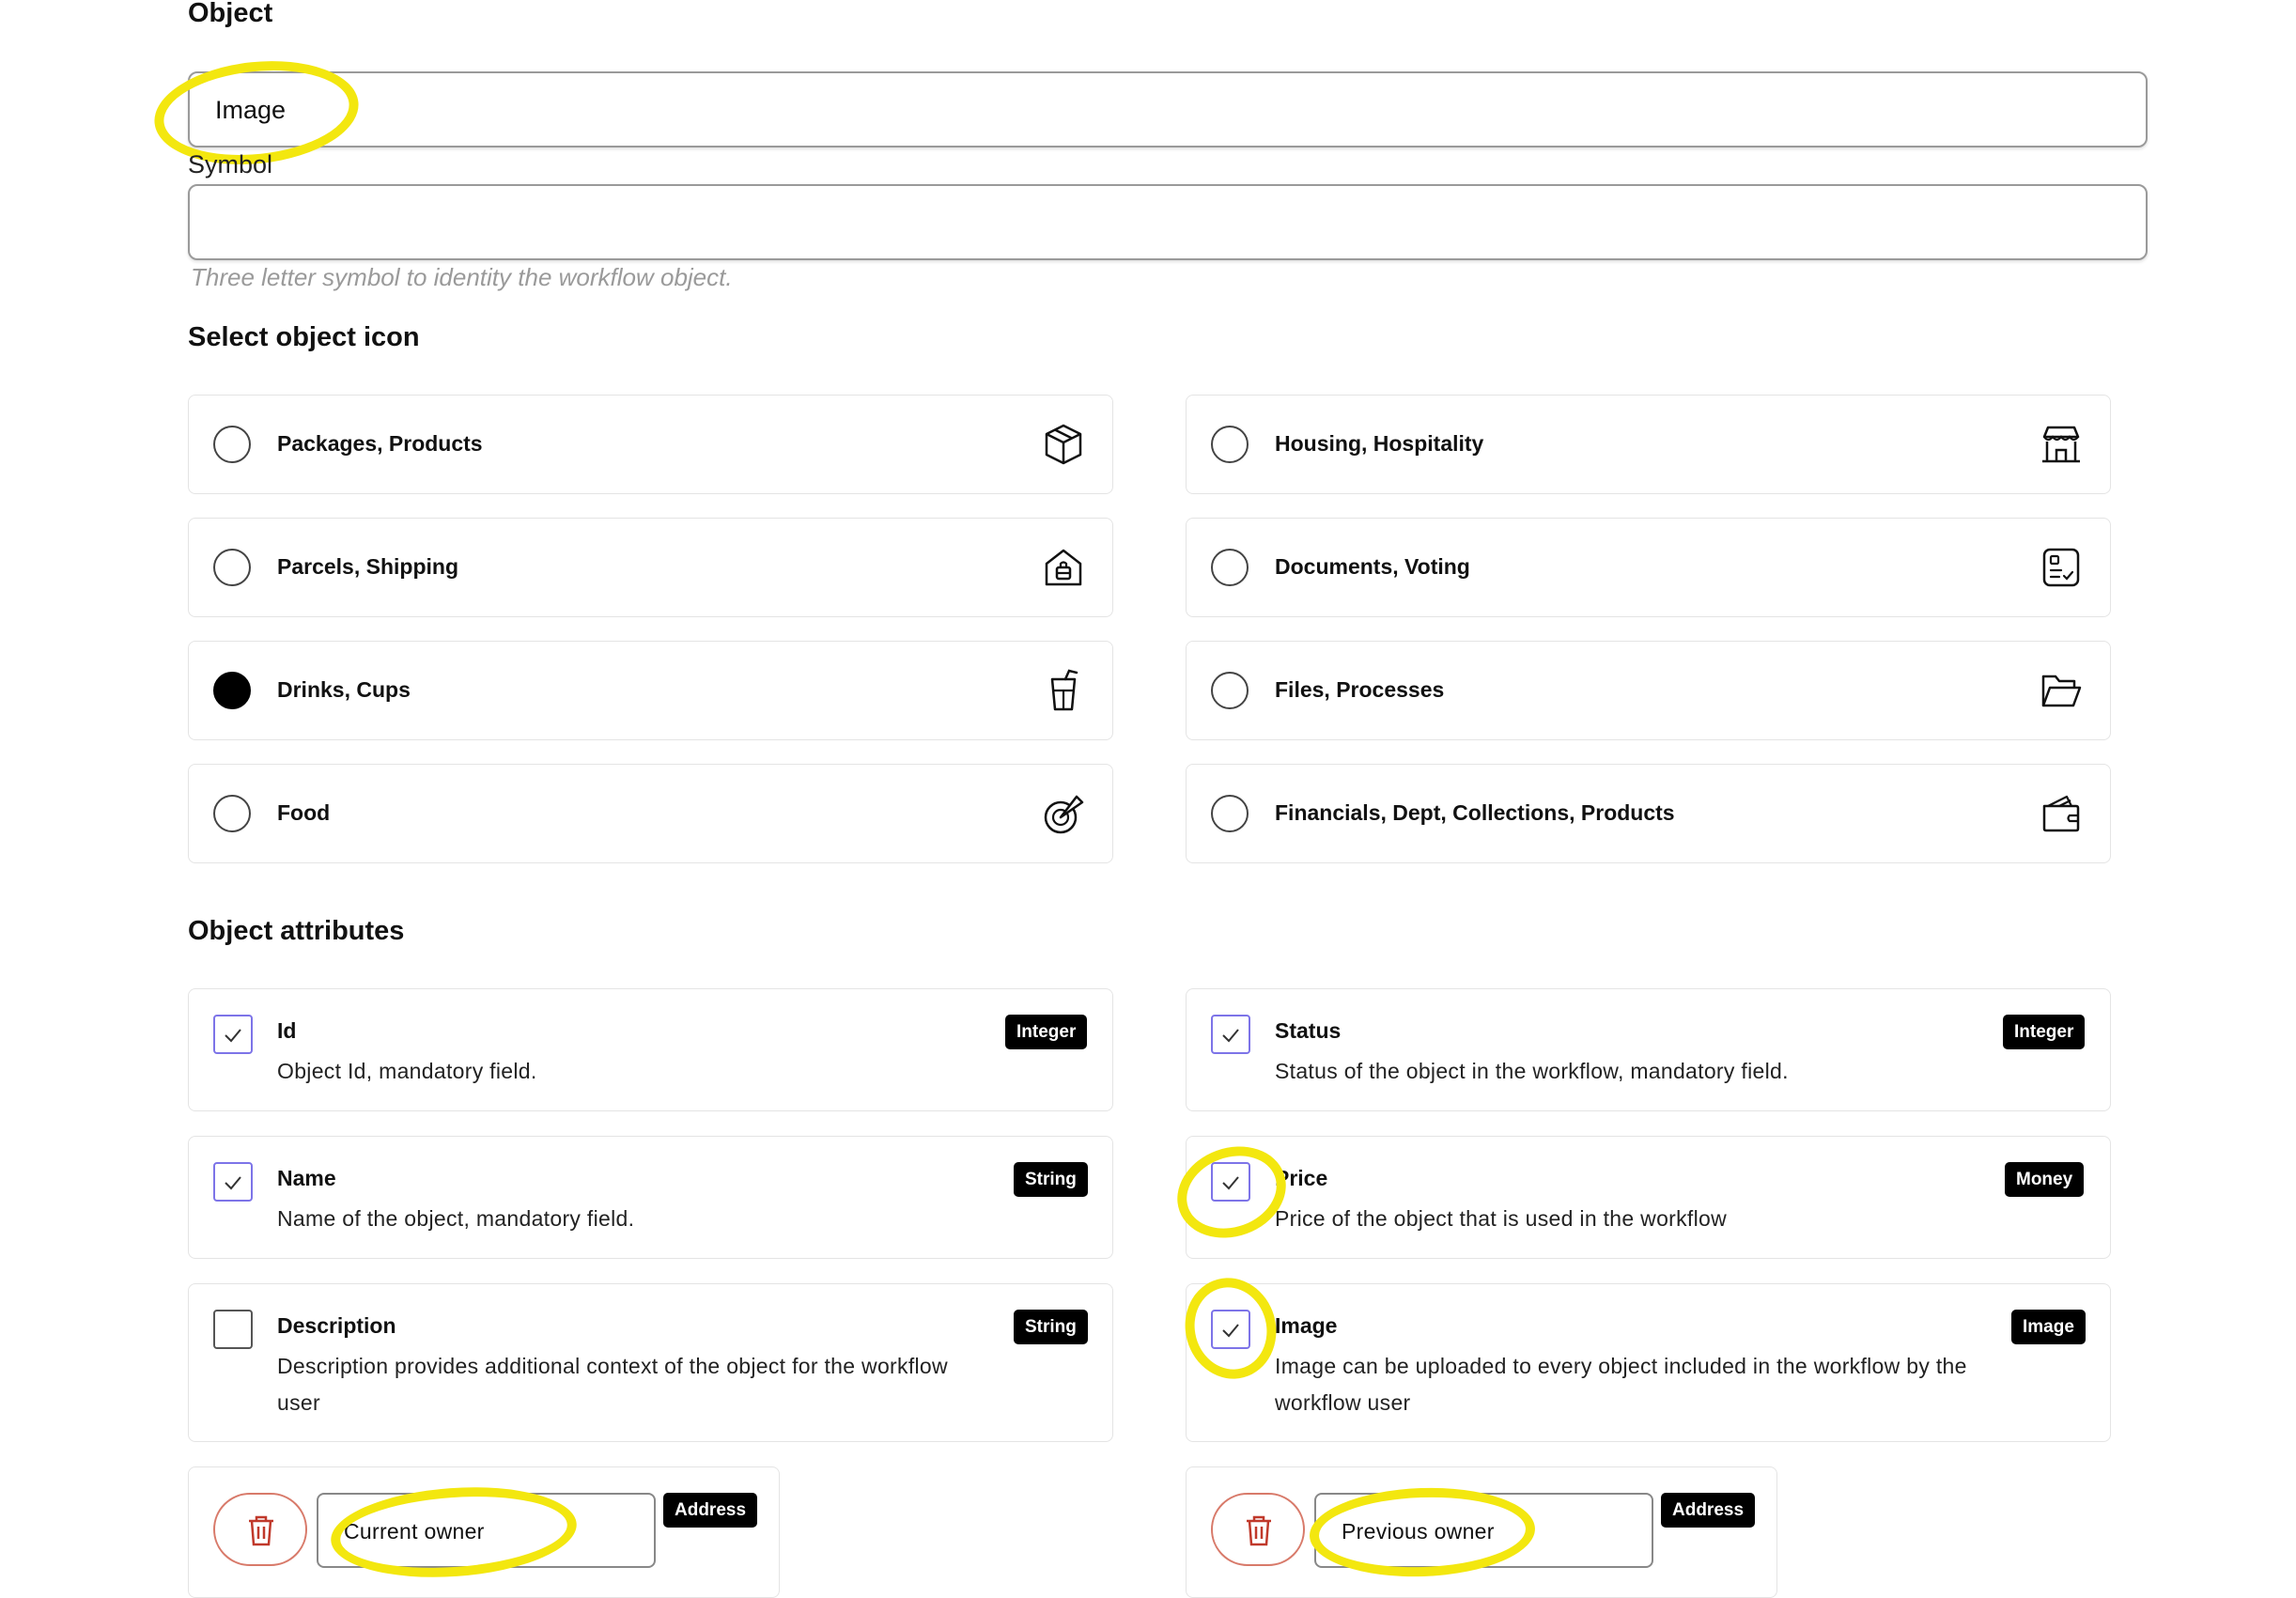 Image resolution: width=2296 pixels, height=1598 pixels. Describe the element at coordinates (456, 1218) in the screenshot. I see `attribute-description: Name of the object, mandatory field.` at that location.